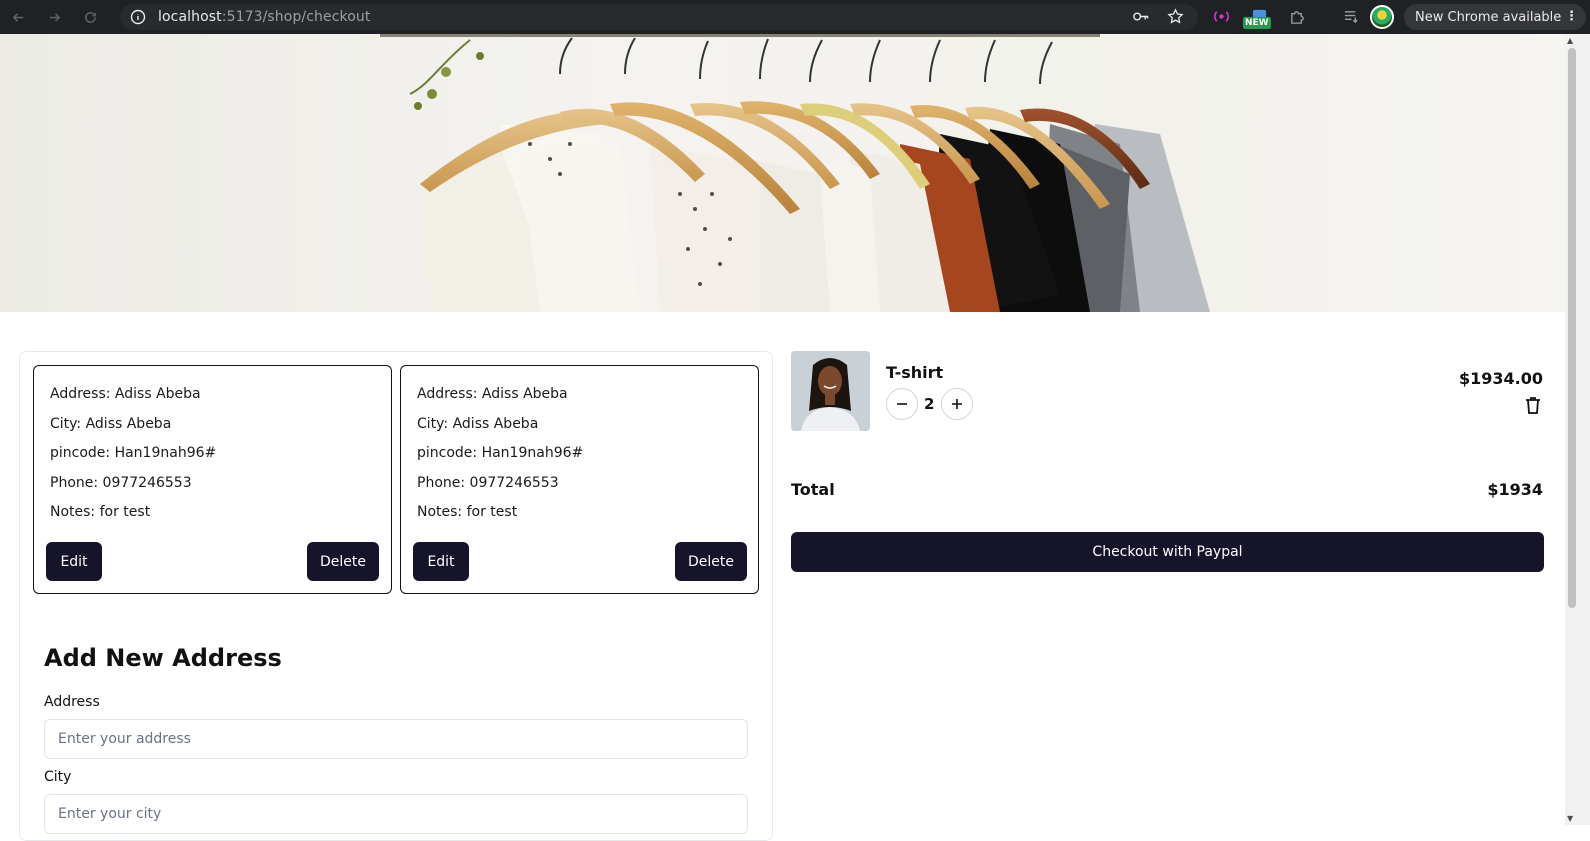  What do you see at coordinates (1257, 23) in the screenshot?
I see `new-badge: NEW` at bounding box center [1257, 23].